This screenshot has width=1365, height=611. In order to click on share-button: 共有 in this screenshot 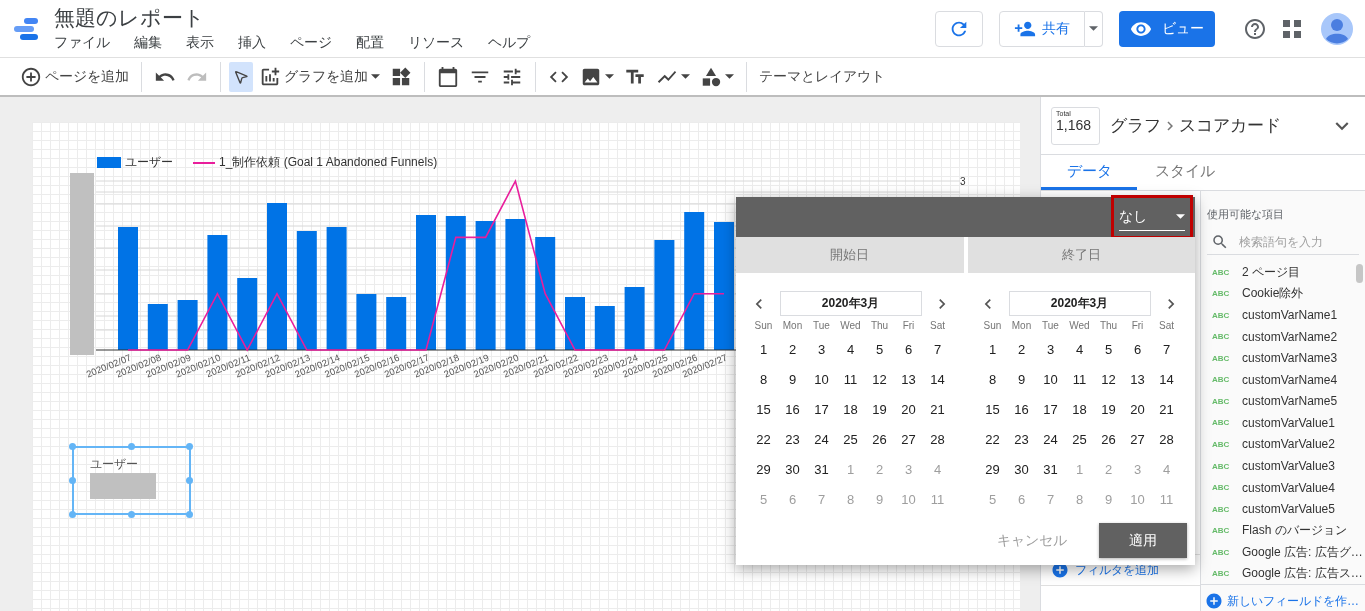, I will do `click(1042, 28)`.